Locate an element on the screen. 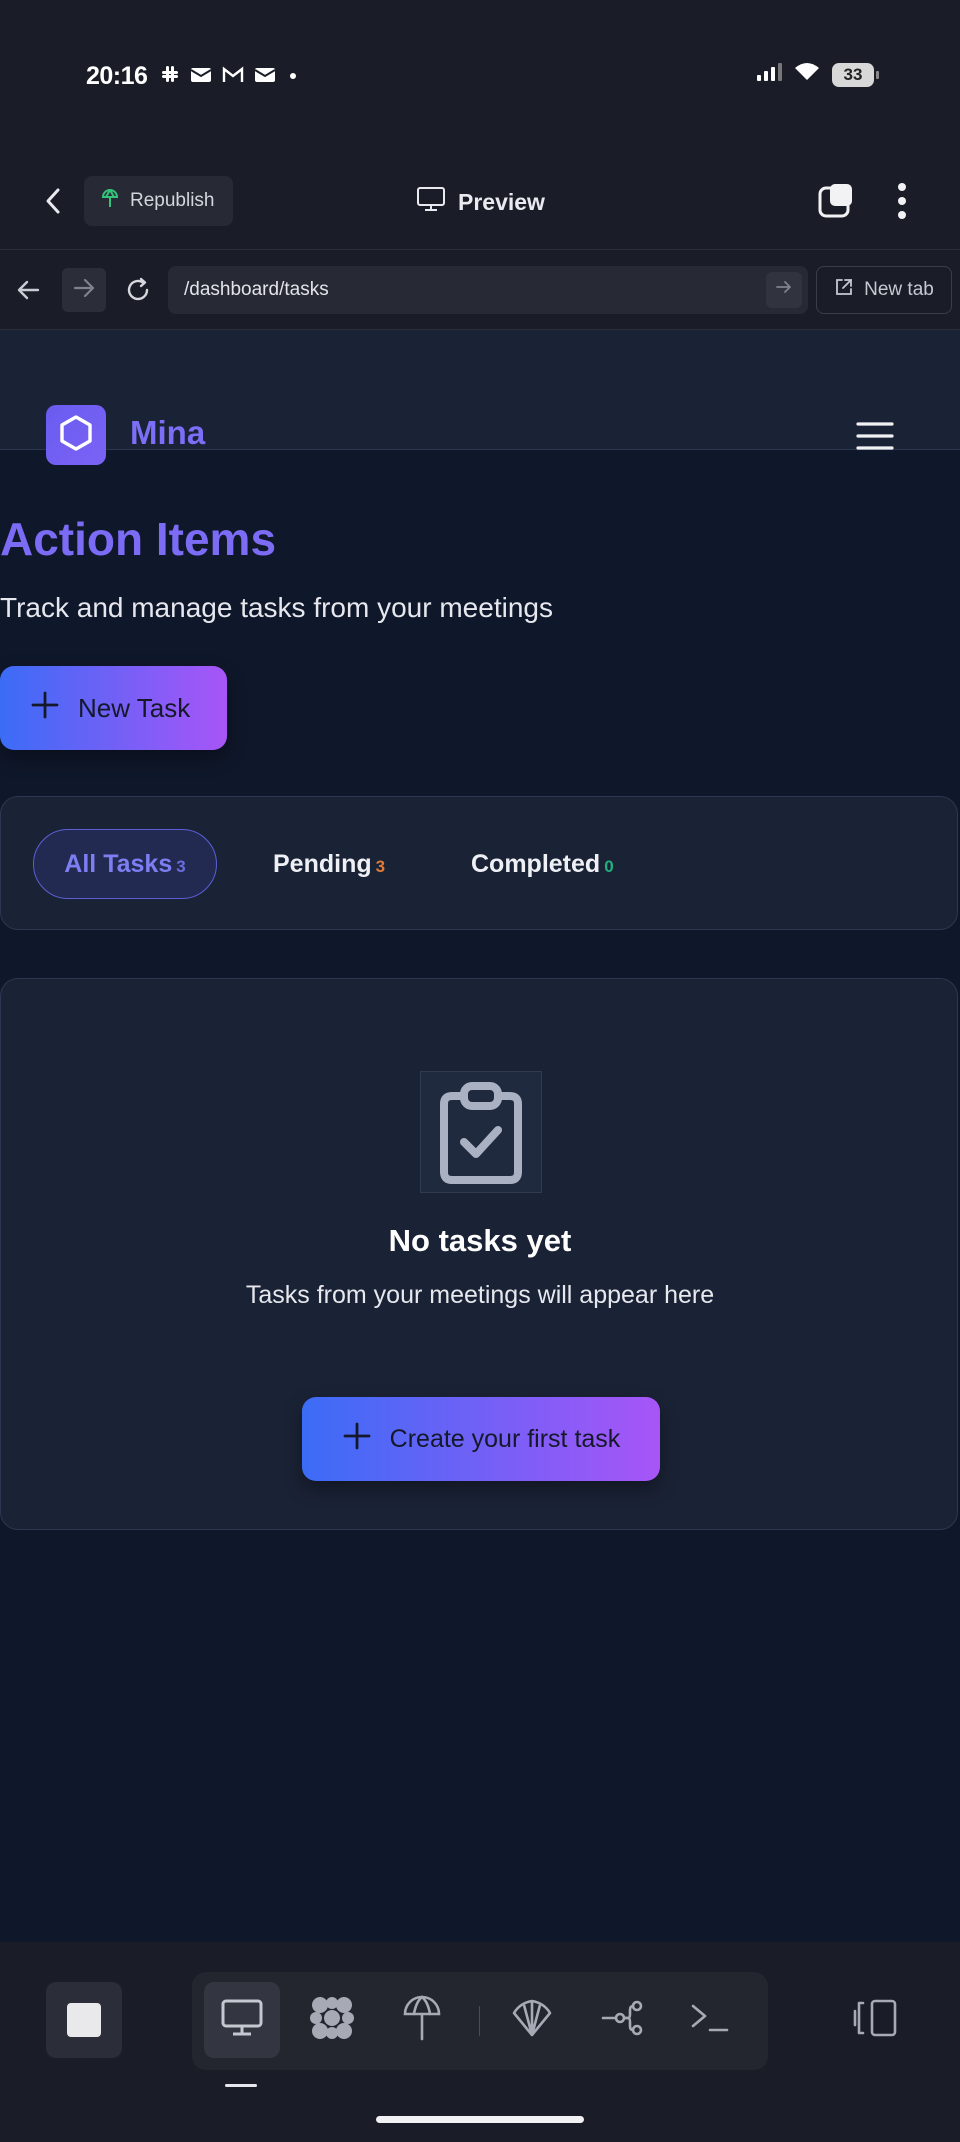 The image size is (960, 2142). branch-icon is located at coordinates (622, 2020).